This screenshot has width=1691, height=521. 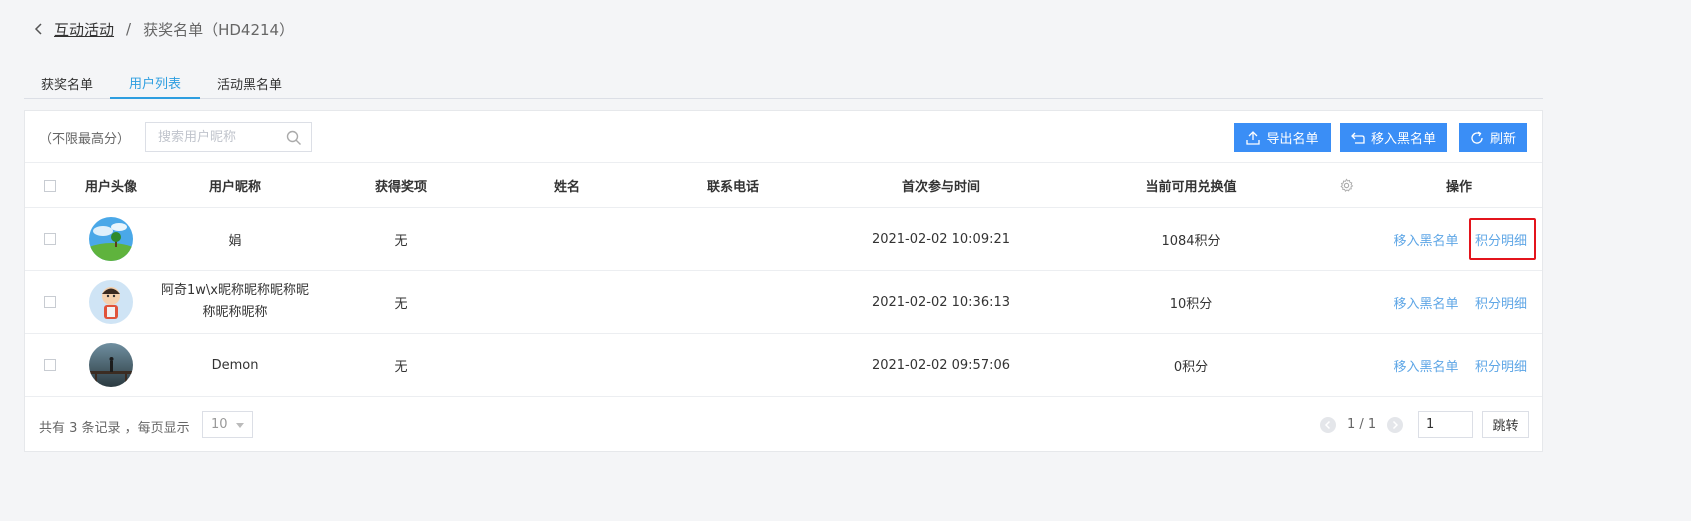 I want to click on record-summary: 共有 3 条记录 ，每页显示, so click(x=114, y=428).